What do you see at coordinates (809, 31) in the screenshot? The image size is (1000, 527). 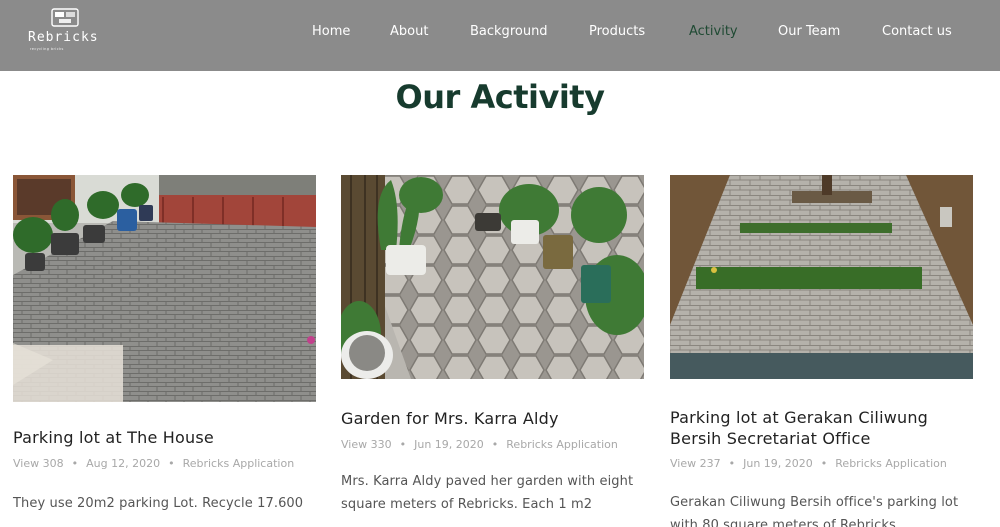 I see `nav-our-team: Our Team` at bounding box center [809, 31].